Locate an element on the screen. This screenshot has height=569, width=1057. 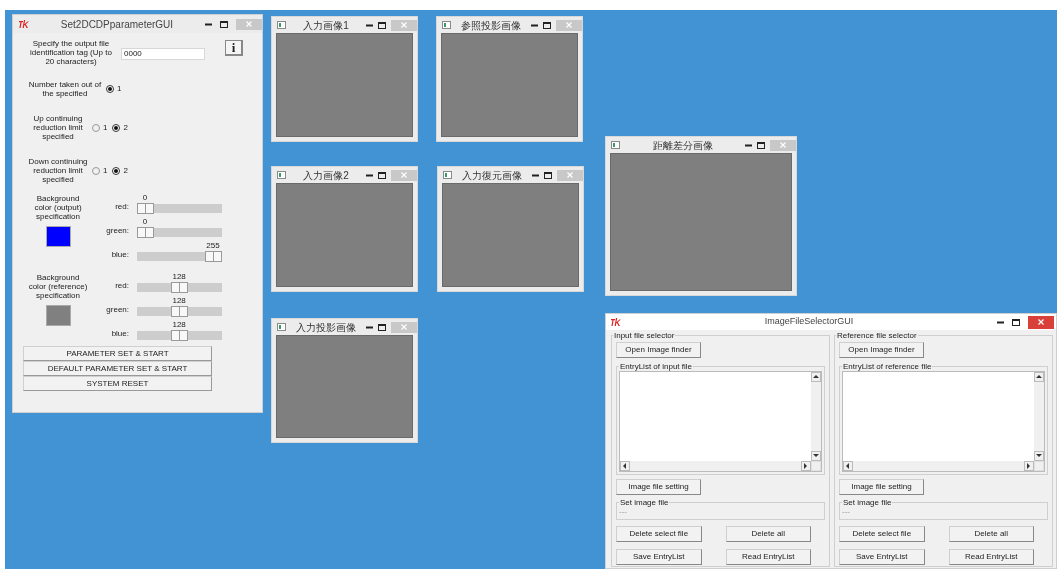
window-title: Set2DCDPparameterGUI is located at coordinates (117, 24).